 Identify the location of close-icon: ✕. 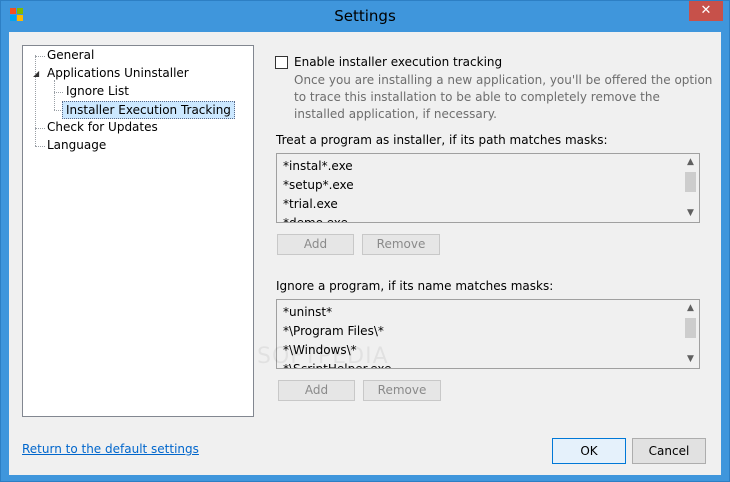
(706, 10).